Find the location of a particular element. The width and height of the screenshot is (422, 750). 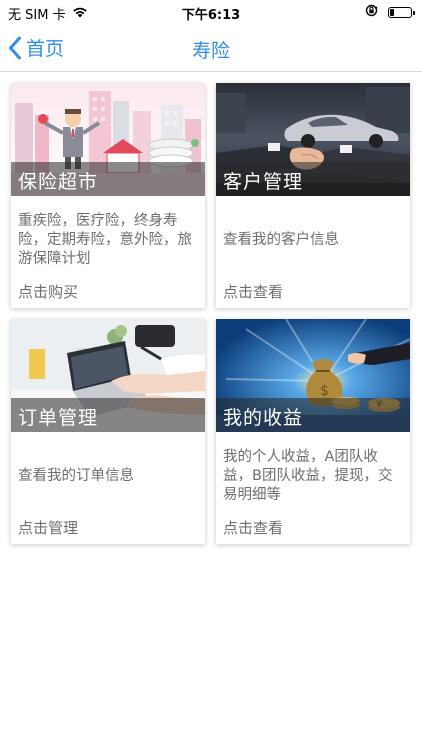

card-title: 我的收益 is located at coordinates (263, 418).